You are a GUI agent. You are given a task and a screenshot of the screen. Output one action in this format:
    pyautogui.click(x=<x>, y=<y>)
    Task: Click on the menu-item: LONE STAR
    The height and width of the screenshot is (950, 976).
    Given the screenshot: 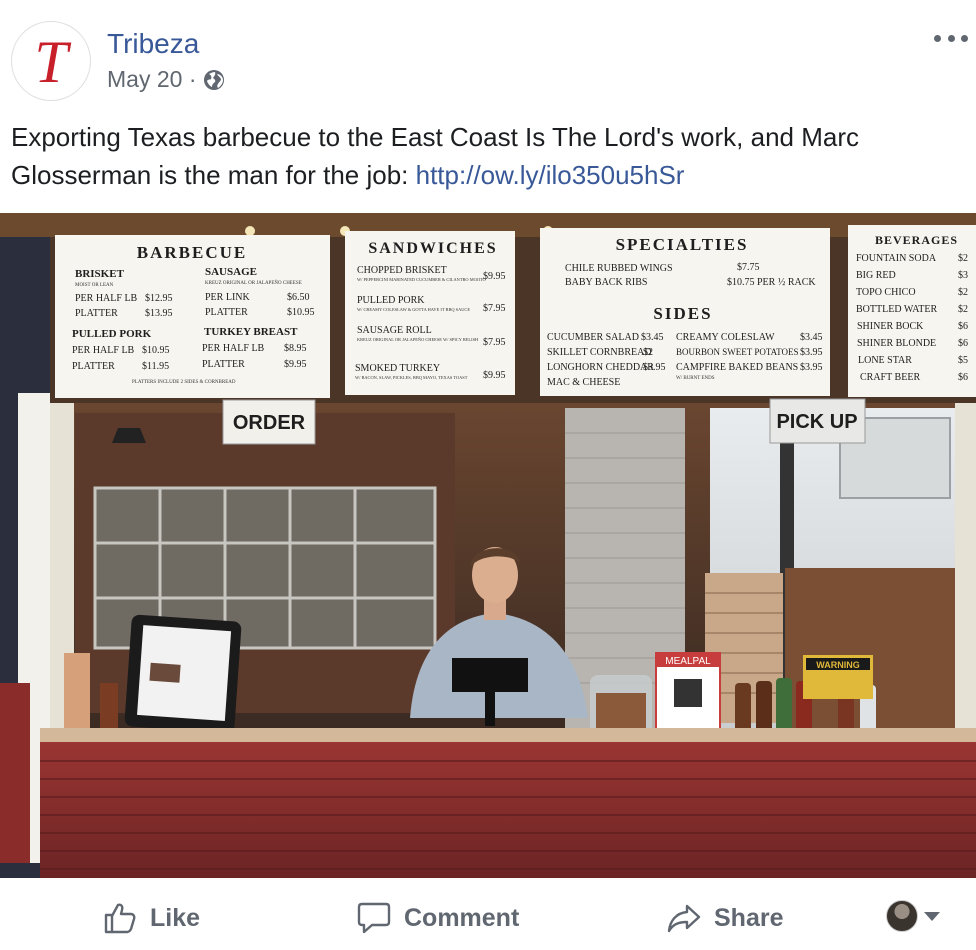 What is the action you would take?
    pyautogui.click(x=885, y=360)
    